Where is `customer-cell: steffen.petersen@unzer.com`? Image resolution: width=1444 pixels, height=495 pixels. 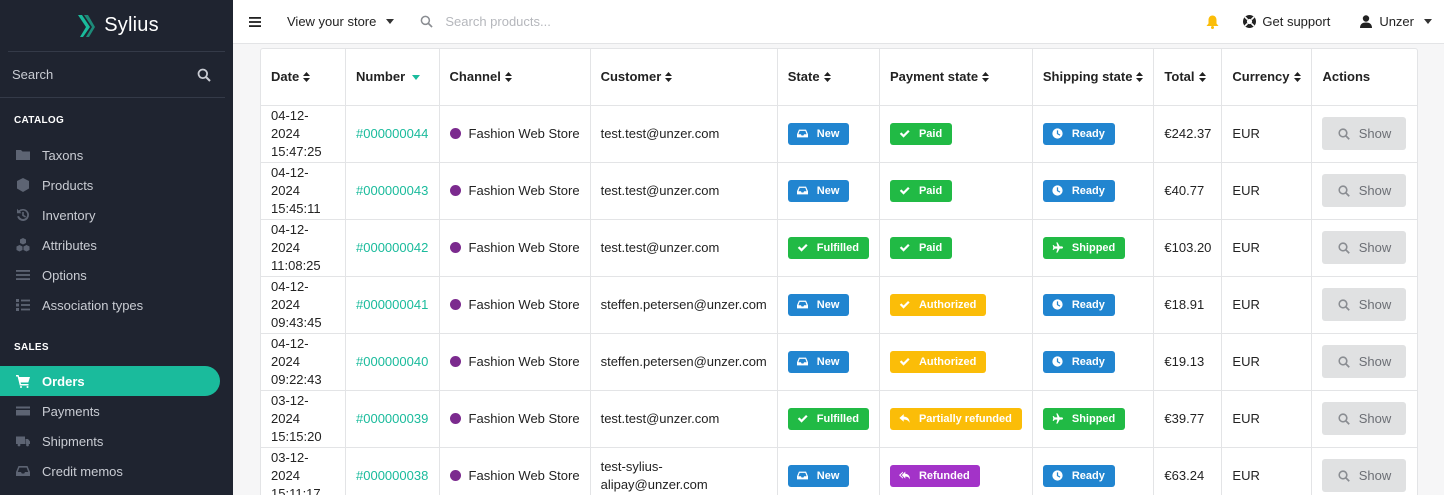 customer-cell: steffen.petersen@unzer.com is located at coordinates (684, 305).